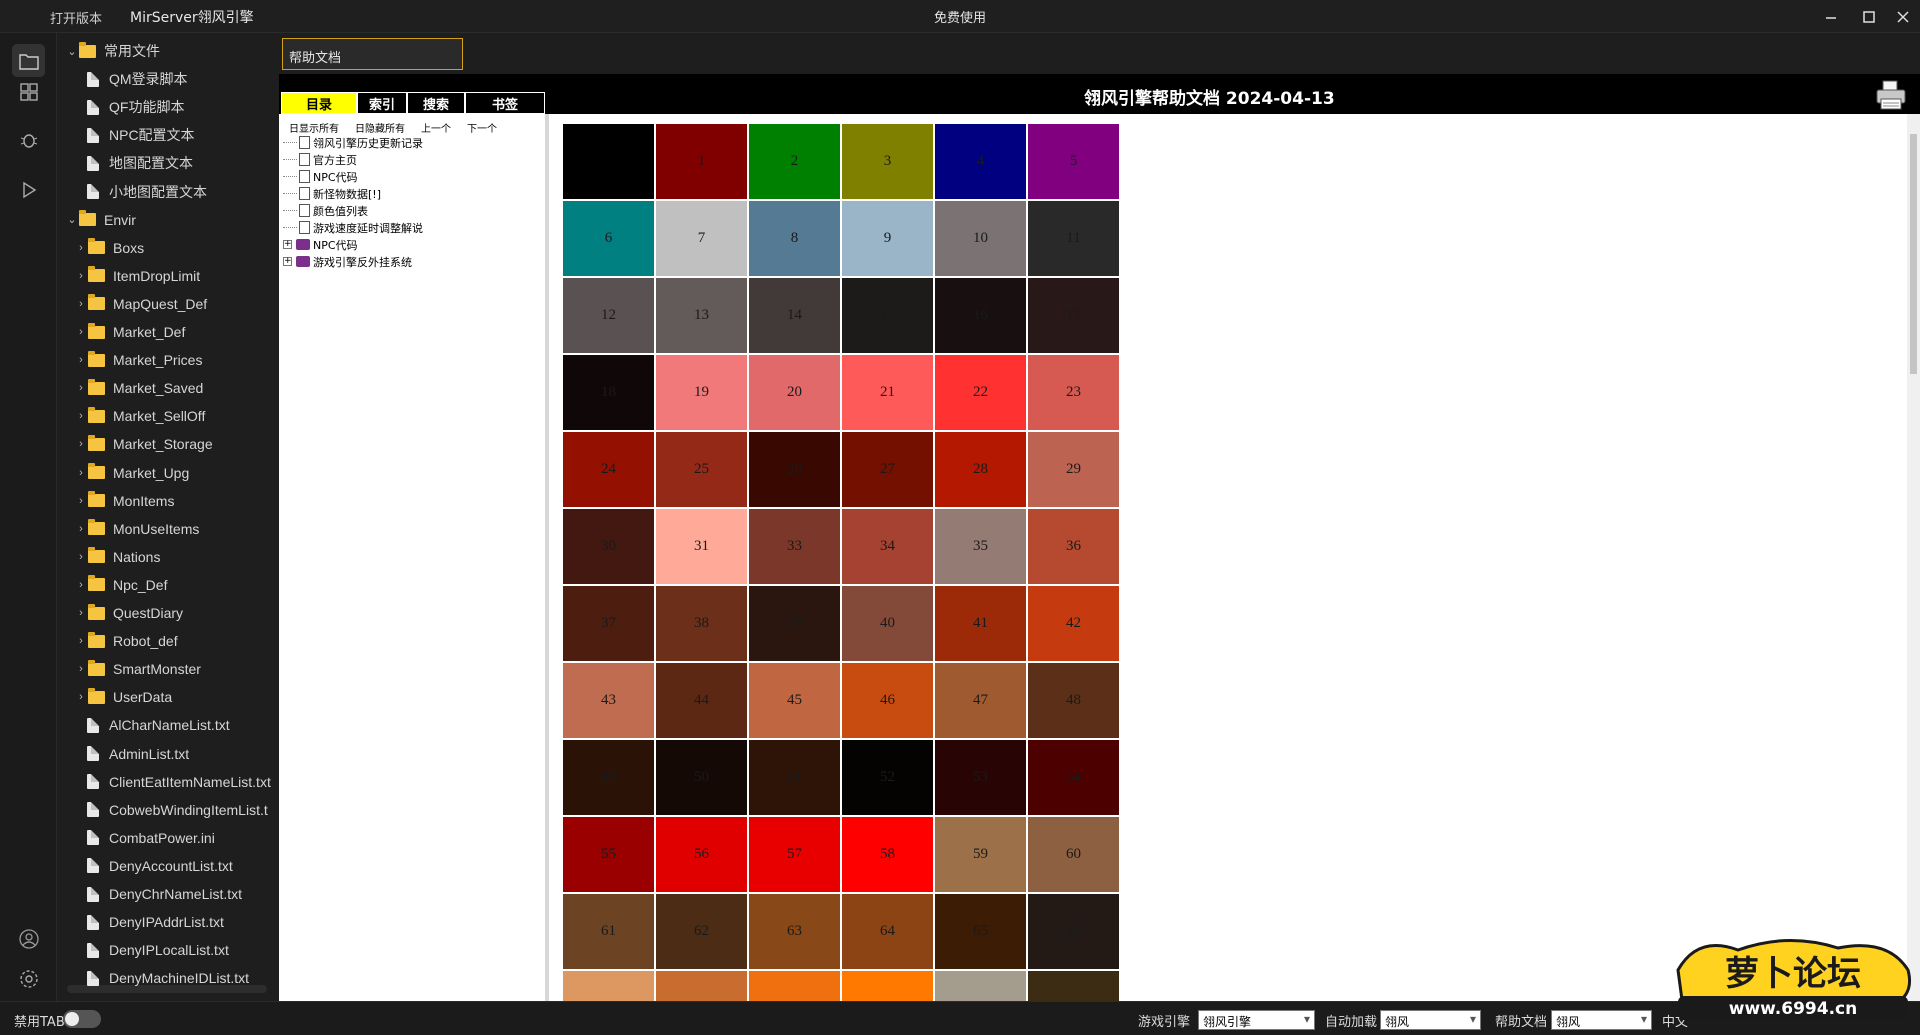 Image resolution: width=1920 pixels, height=1035 pixels. Describe the element at coordinates (320, 244) in the screenshot. I see `toc-item: + NPC代码` at that location.